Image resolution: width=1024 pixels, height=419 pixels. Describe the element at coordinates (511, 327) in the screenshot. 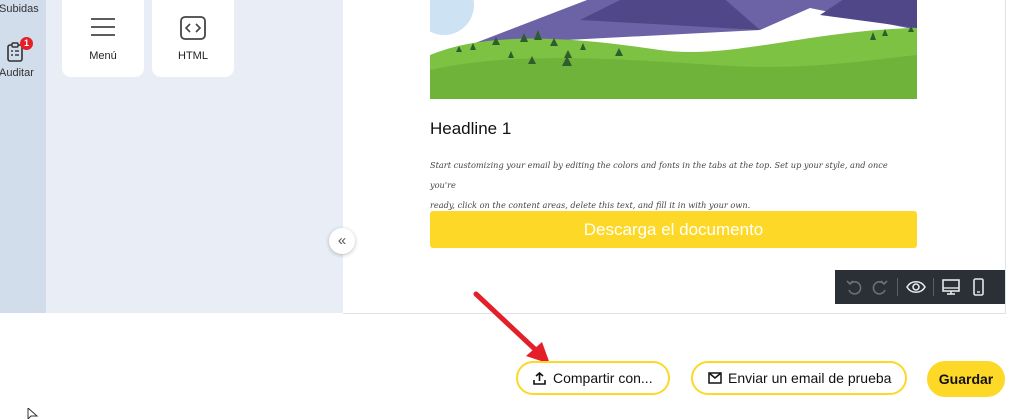

I see `annotation-arrow` at that location.